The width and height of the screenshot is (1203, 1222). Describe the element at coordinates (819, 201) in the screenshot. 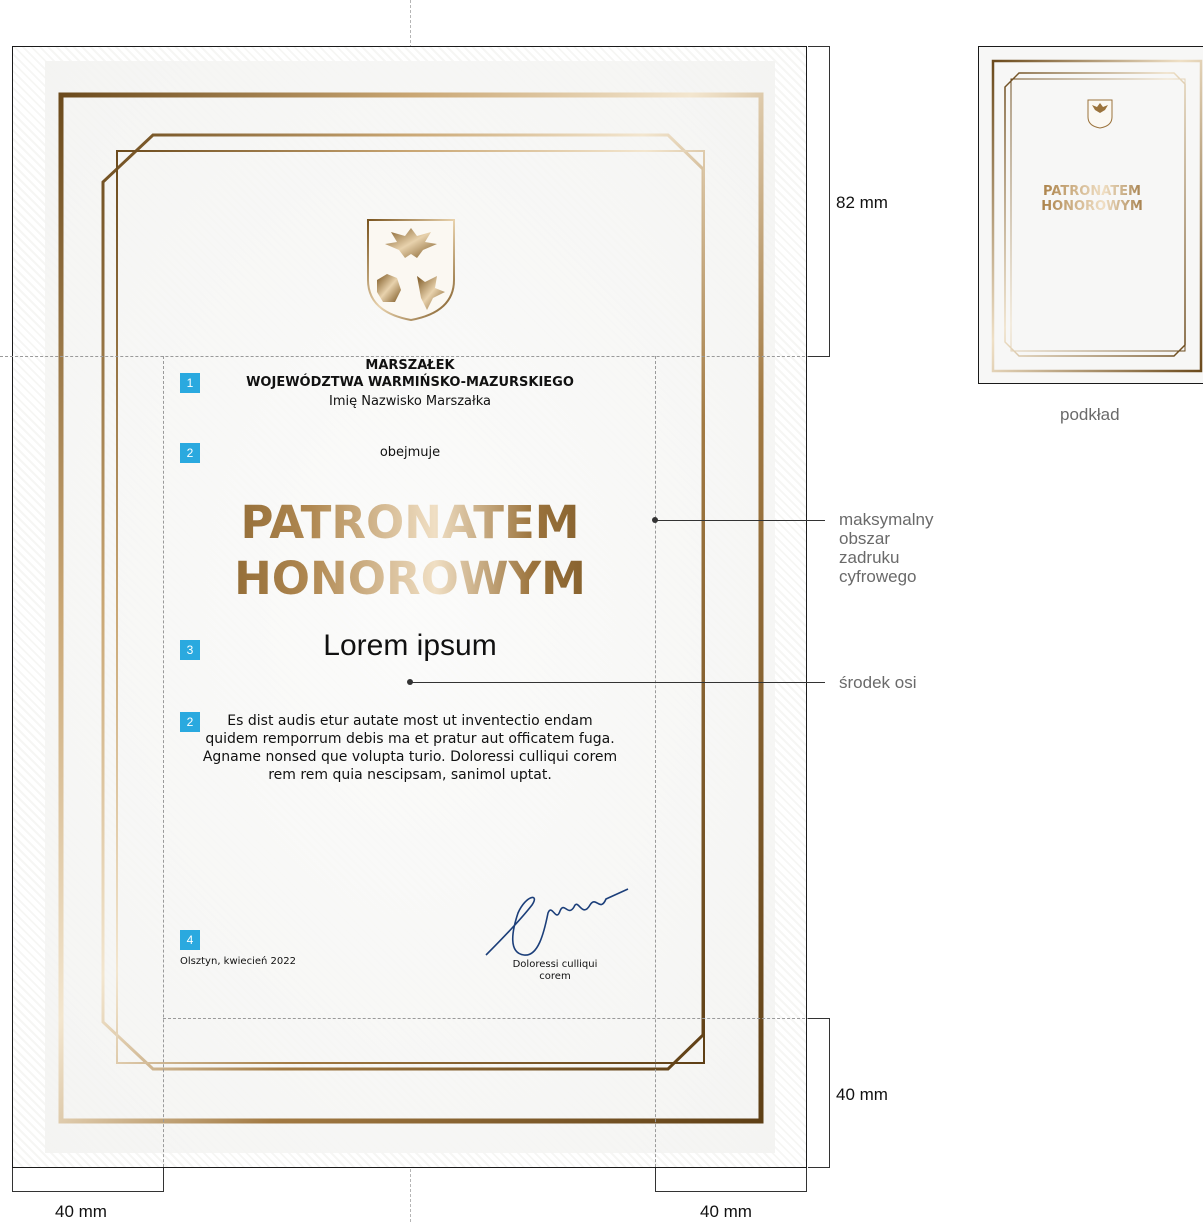

I see `top-margin-bracket` at that location.